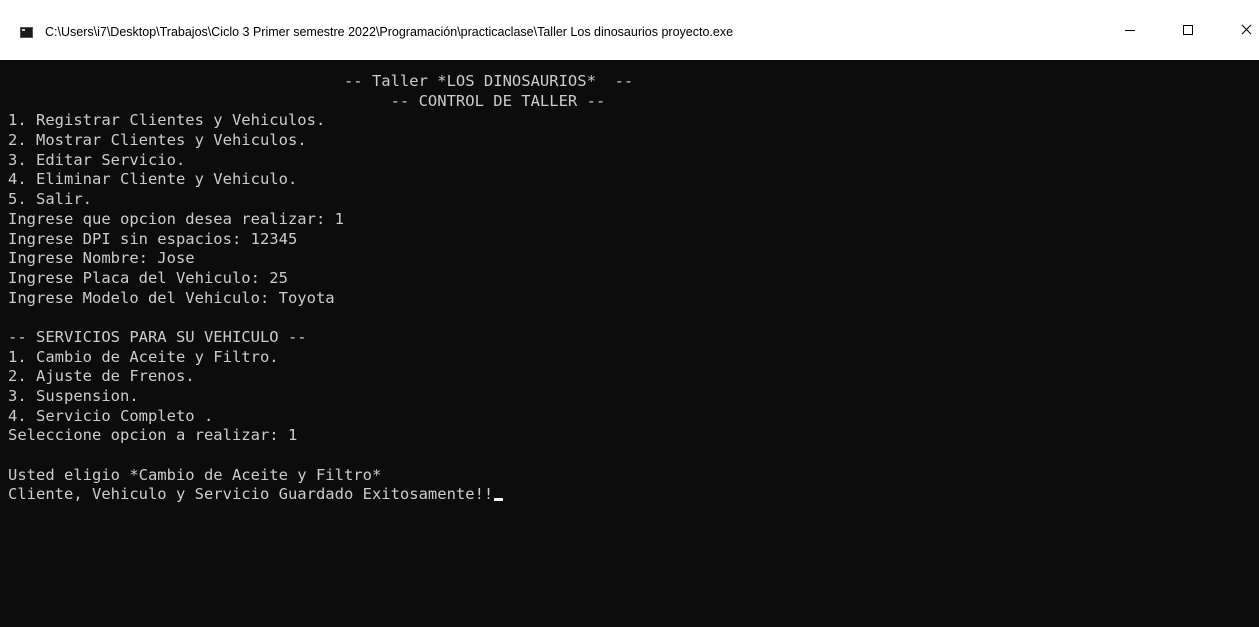 Image resolution: width=1259 pixels, height=627 pixels. What do you see at coordinates (143, 356) in the screenshot?
I see `service-item: 1. Cambio de Aceite y Filtro.` at bounding box center [143, 356].